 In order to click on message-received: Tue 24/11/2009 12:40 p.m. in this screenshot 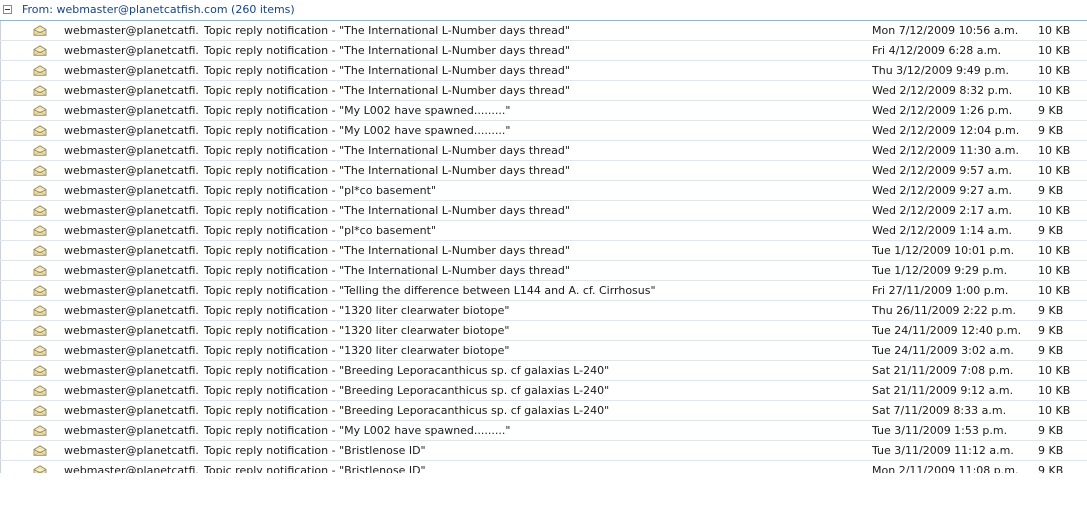, I will do `click(947, 330)`.